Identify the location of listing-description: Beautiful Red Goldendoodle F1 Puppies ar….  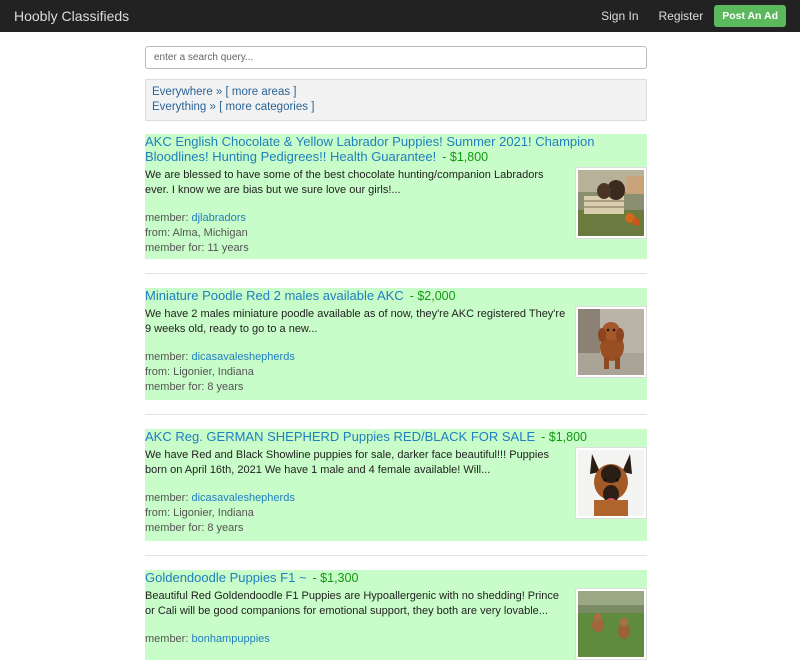
(352, 603).